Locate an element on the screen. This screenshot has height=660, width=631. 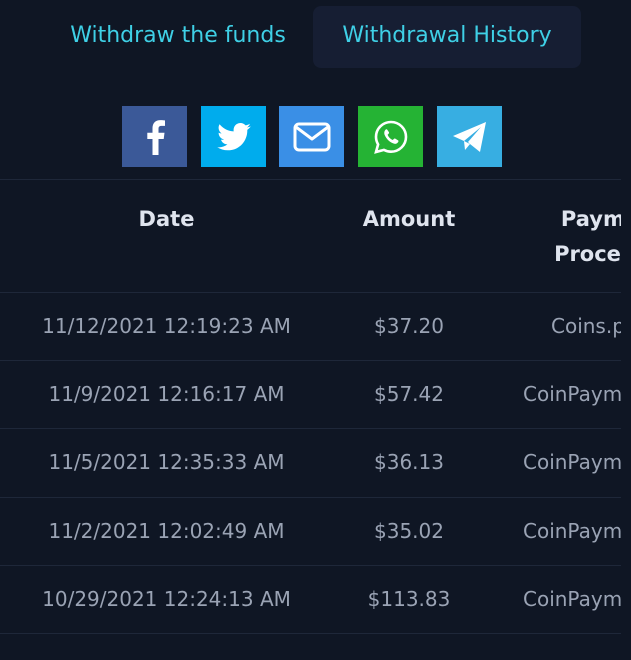
cell-amount: $35.02 is located at coordinates (409, 531).